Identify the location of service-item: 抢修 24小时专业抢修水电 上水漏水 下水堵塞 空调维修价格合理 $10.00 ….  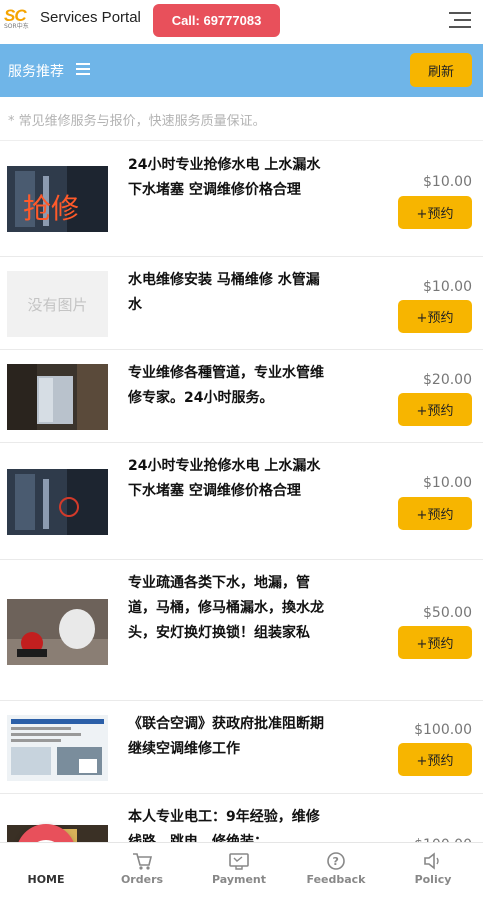
(241, 199).